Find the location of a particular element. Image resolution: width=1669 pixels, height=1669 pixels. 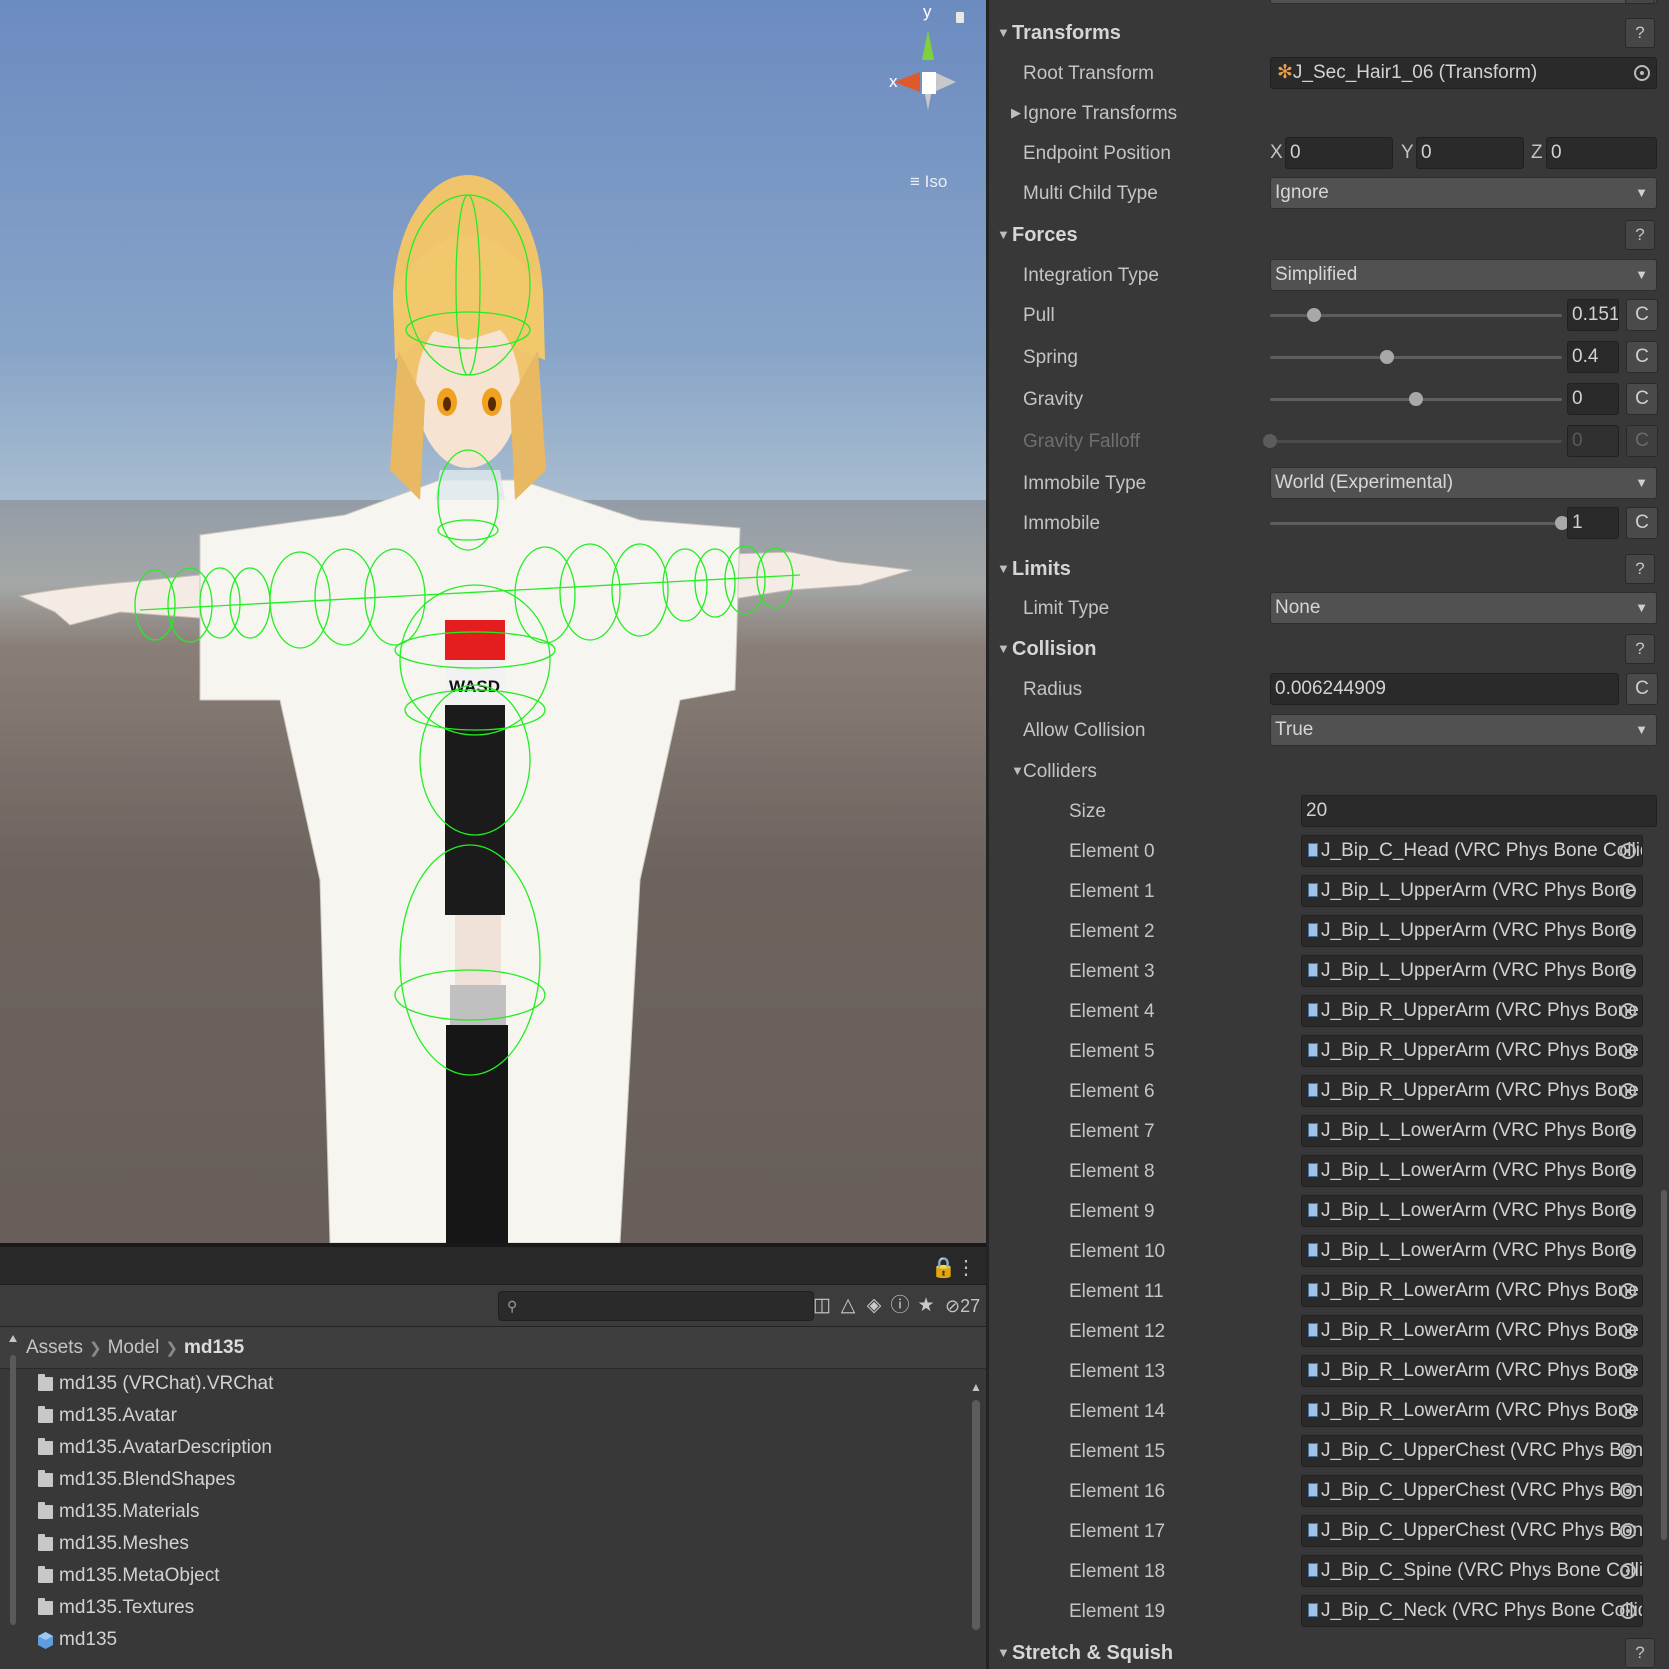

endpoint-x-field: 0 is located at coordinates (1339, 153).